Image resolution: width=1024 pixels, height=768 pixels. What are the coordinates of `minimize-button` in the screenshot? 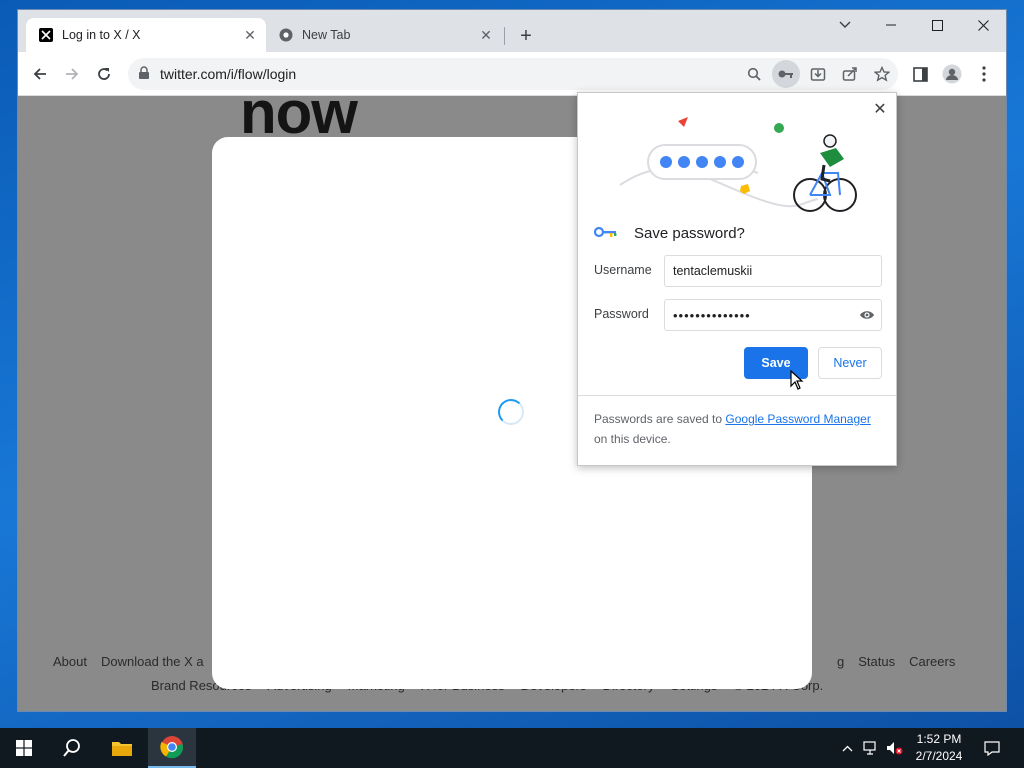 It's located at (891, 25).